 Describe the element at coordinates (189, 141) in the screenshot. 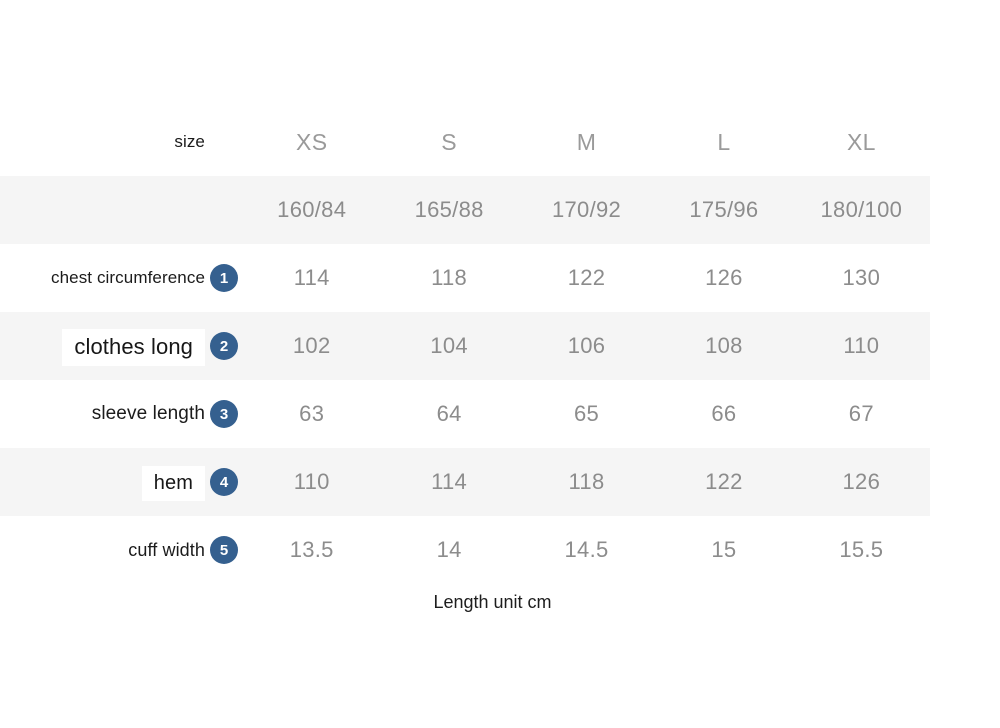

I see `page-title: size` at that location.